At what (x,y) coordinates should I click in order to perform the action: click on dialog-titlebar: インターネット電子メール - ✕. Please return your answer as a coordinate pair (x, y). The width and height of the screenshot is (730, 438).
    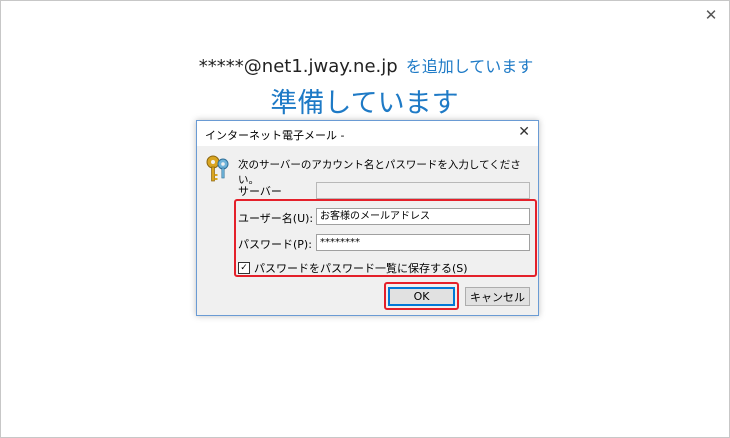
    Looking at the image, I should click on (367, 133).